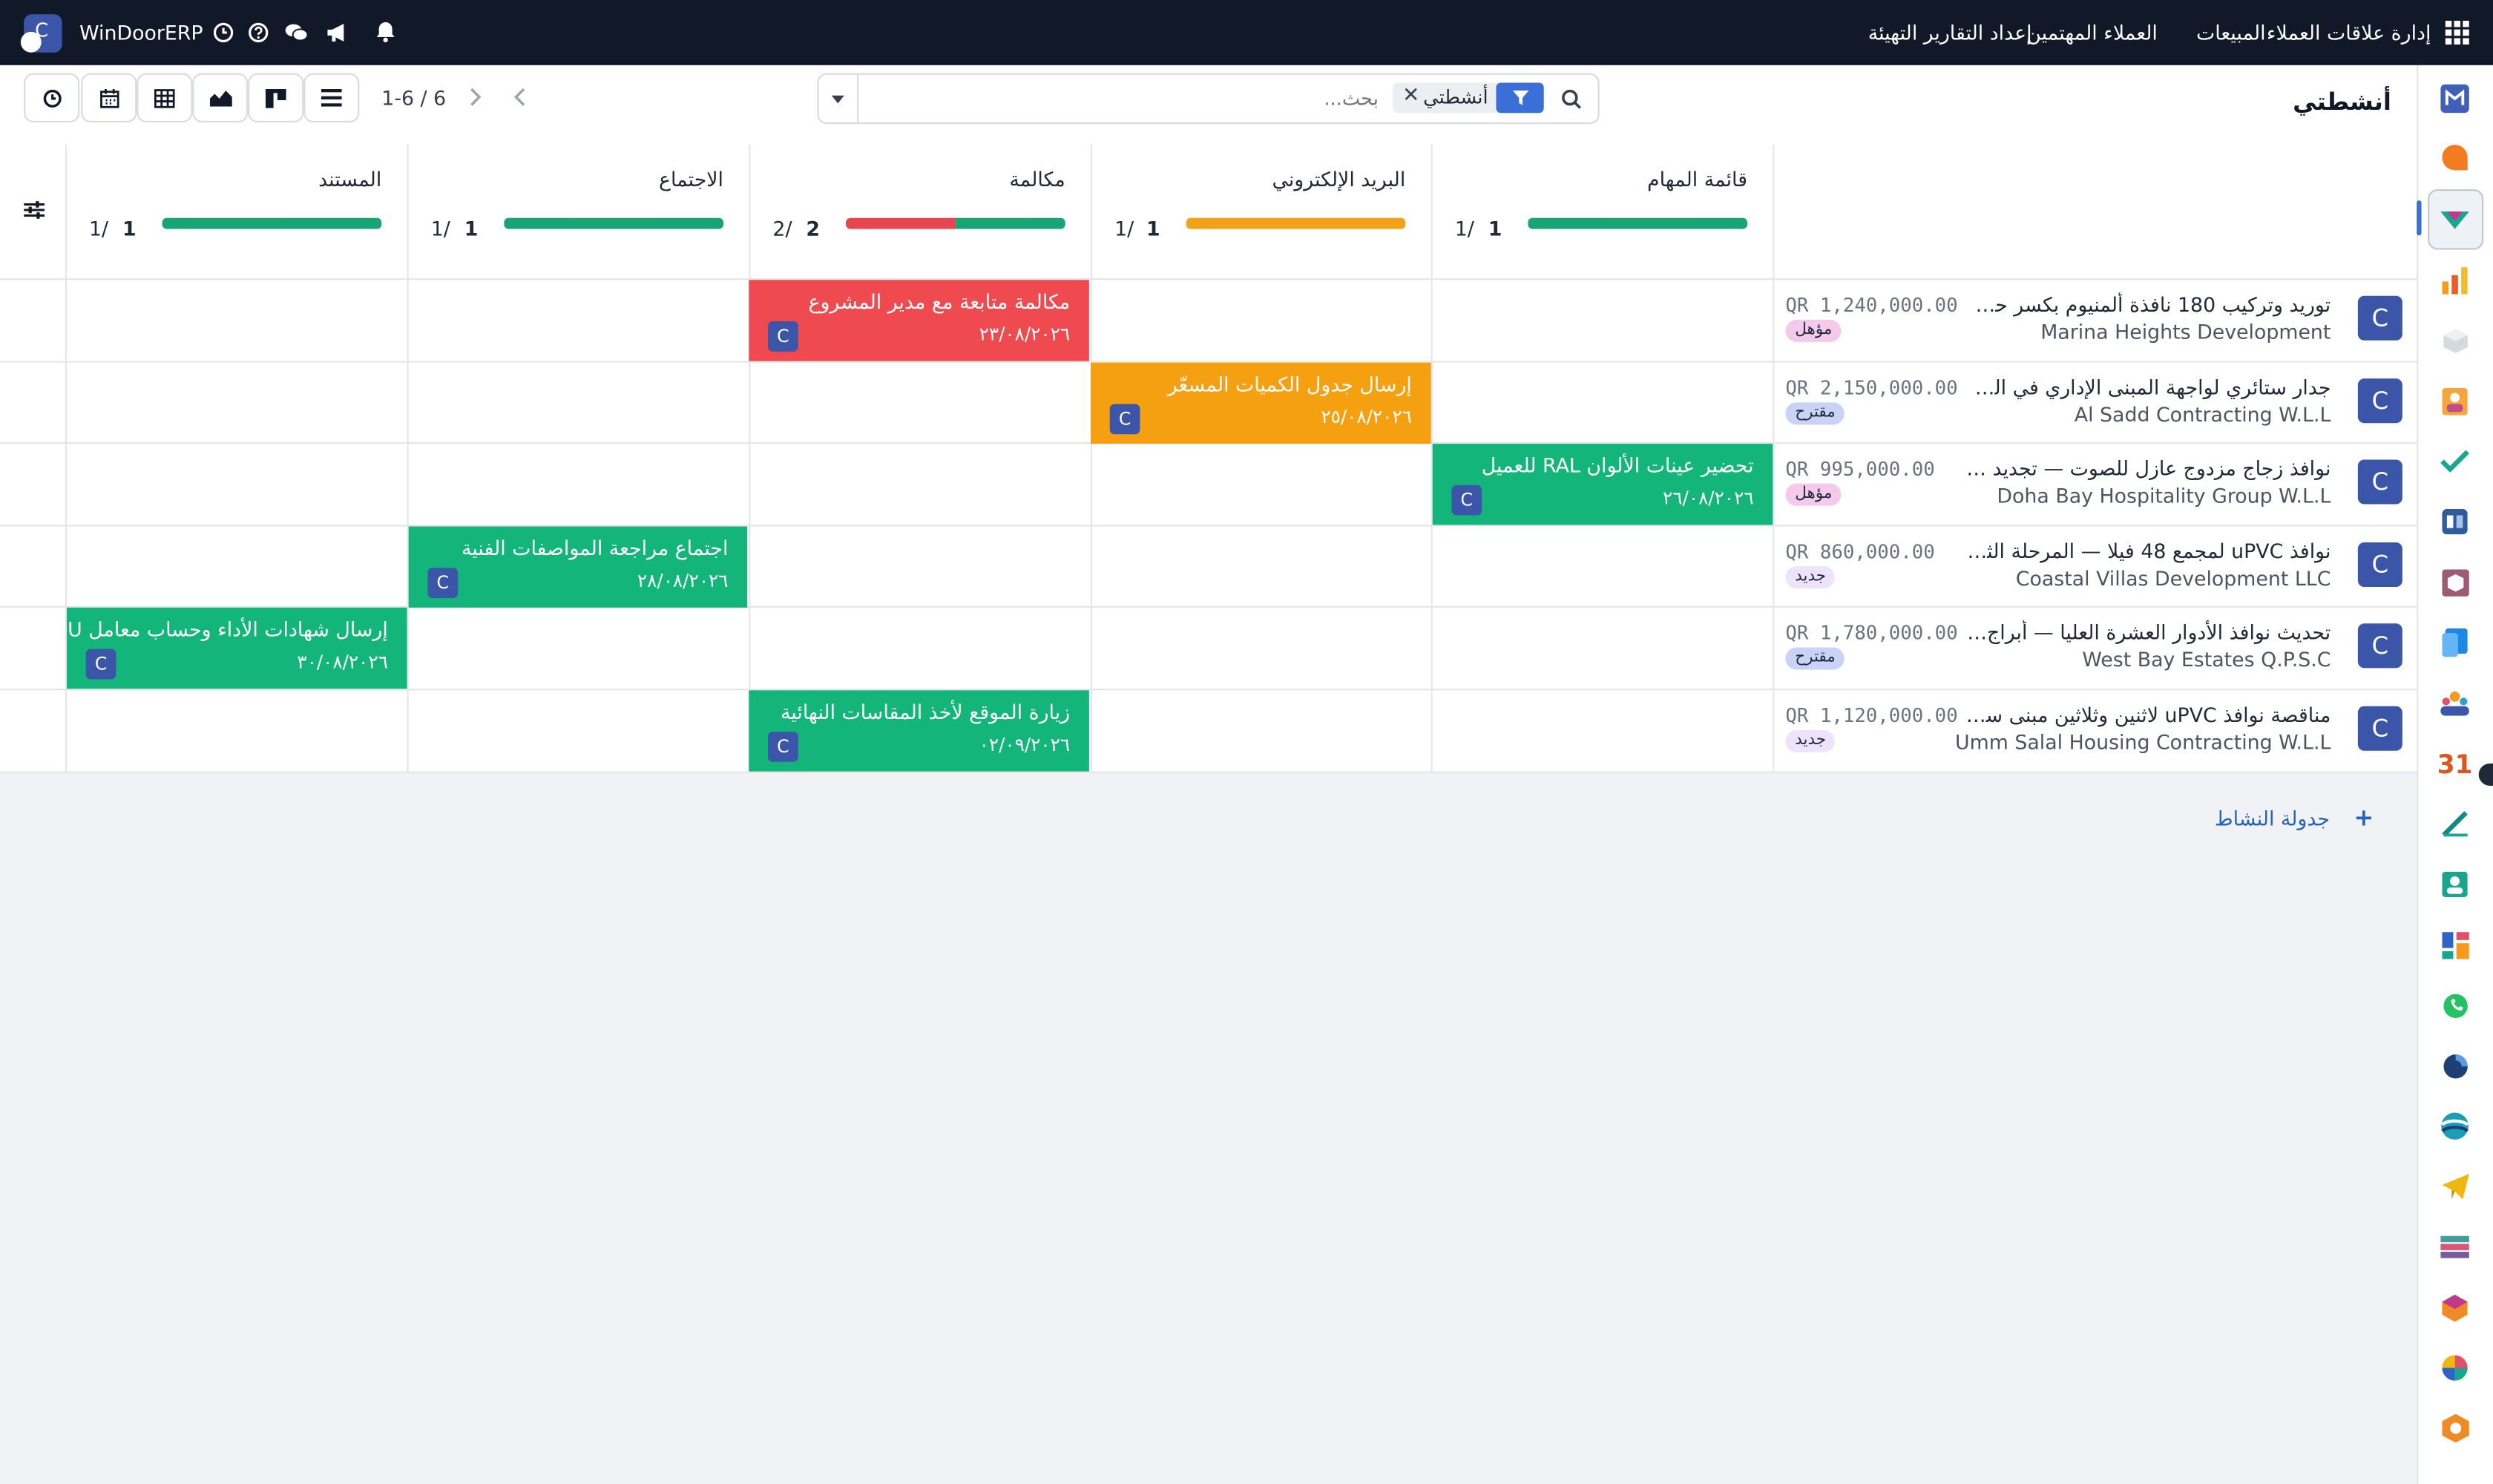 This screenshot has width=2493, height=1484. What do you see at coordinates (141, 32) in the screenshot?
I see `company-name: WinDoorERP` at bounding box center [141, 32].